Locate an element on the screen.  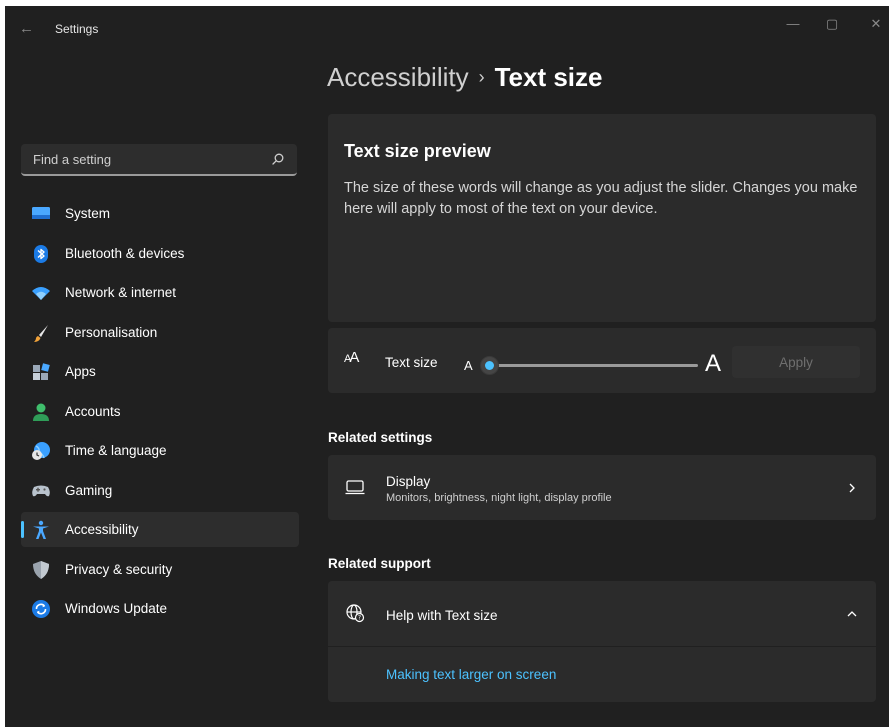
back-button: ← is located at coordinates (29, 29).